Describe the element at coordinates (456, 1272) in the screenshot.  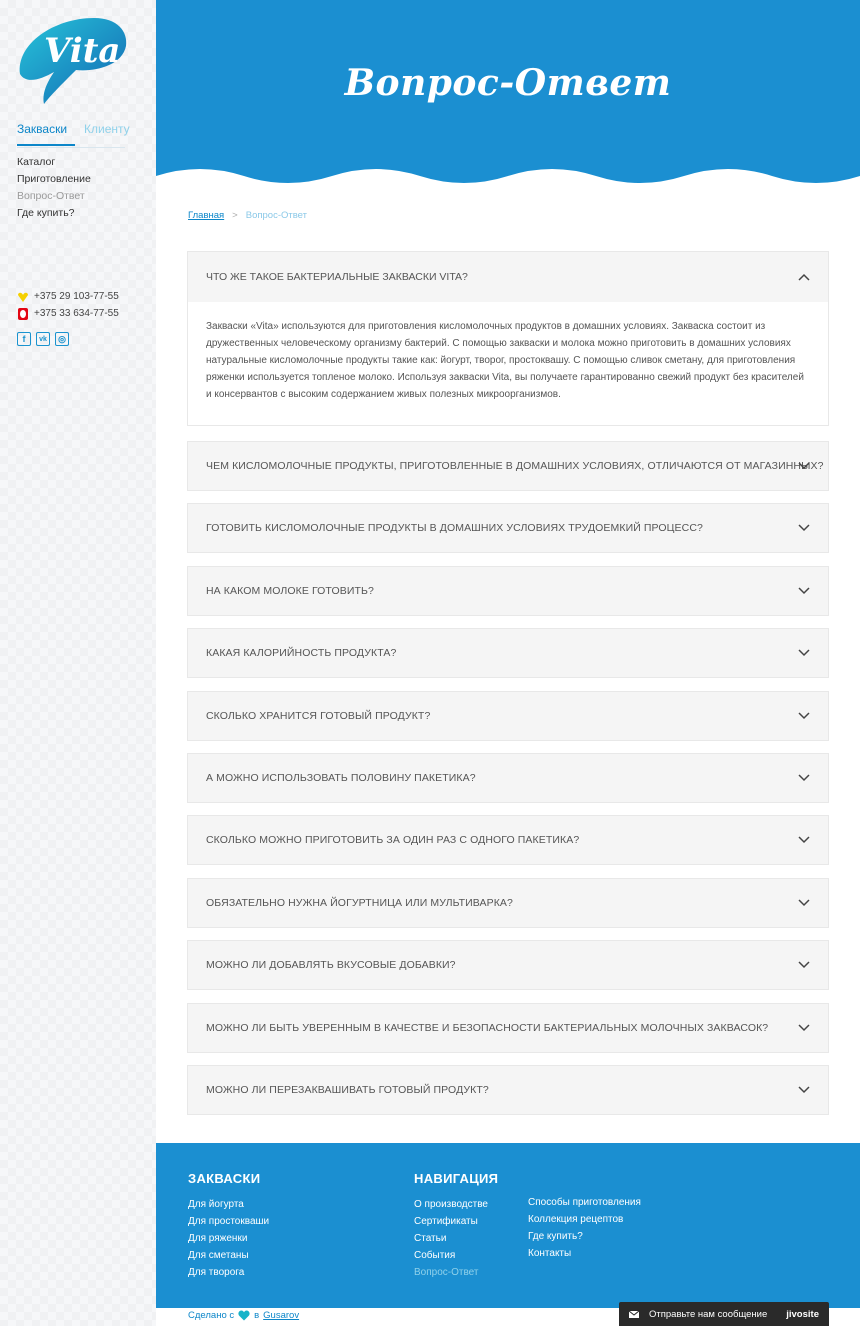
I see `footer-link-current: Вопрос-Ответ` at that location.